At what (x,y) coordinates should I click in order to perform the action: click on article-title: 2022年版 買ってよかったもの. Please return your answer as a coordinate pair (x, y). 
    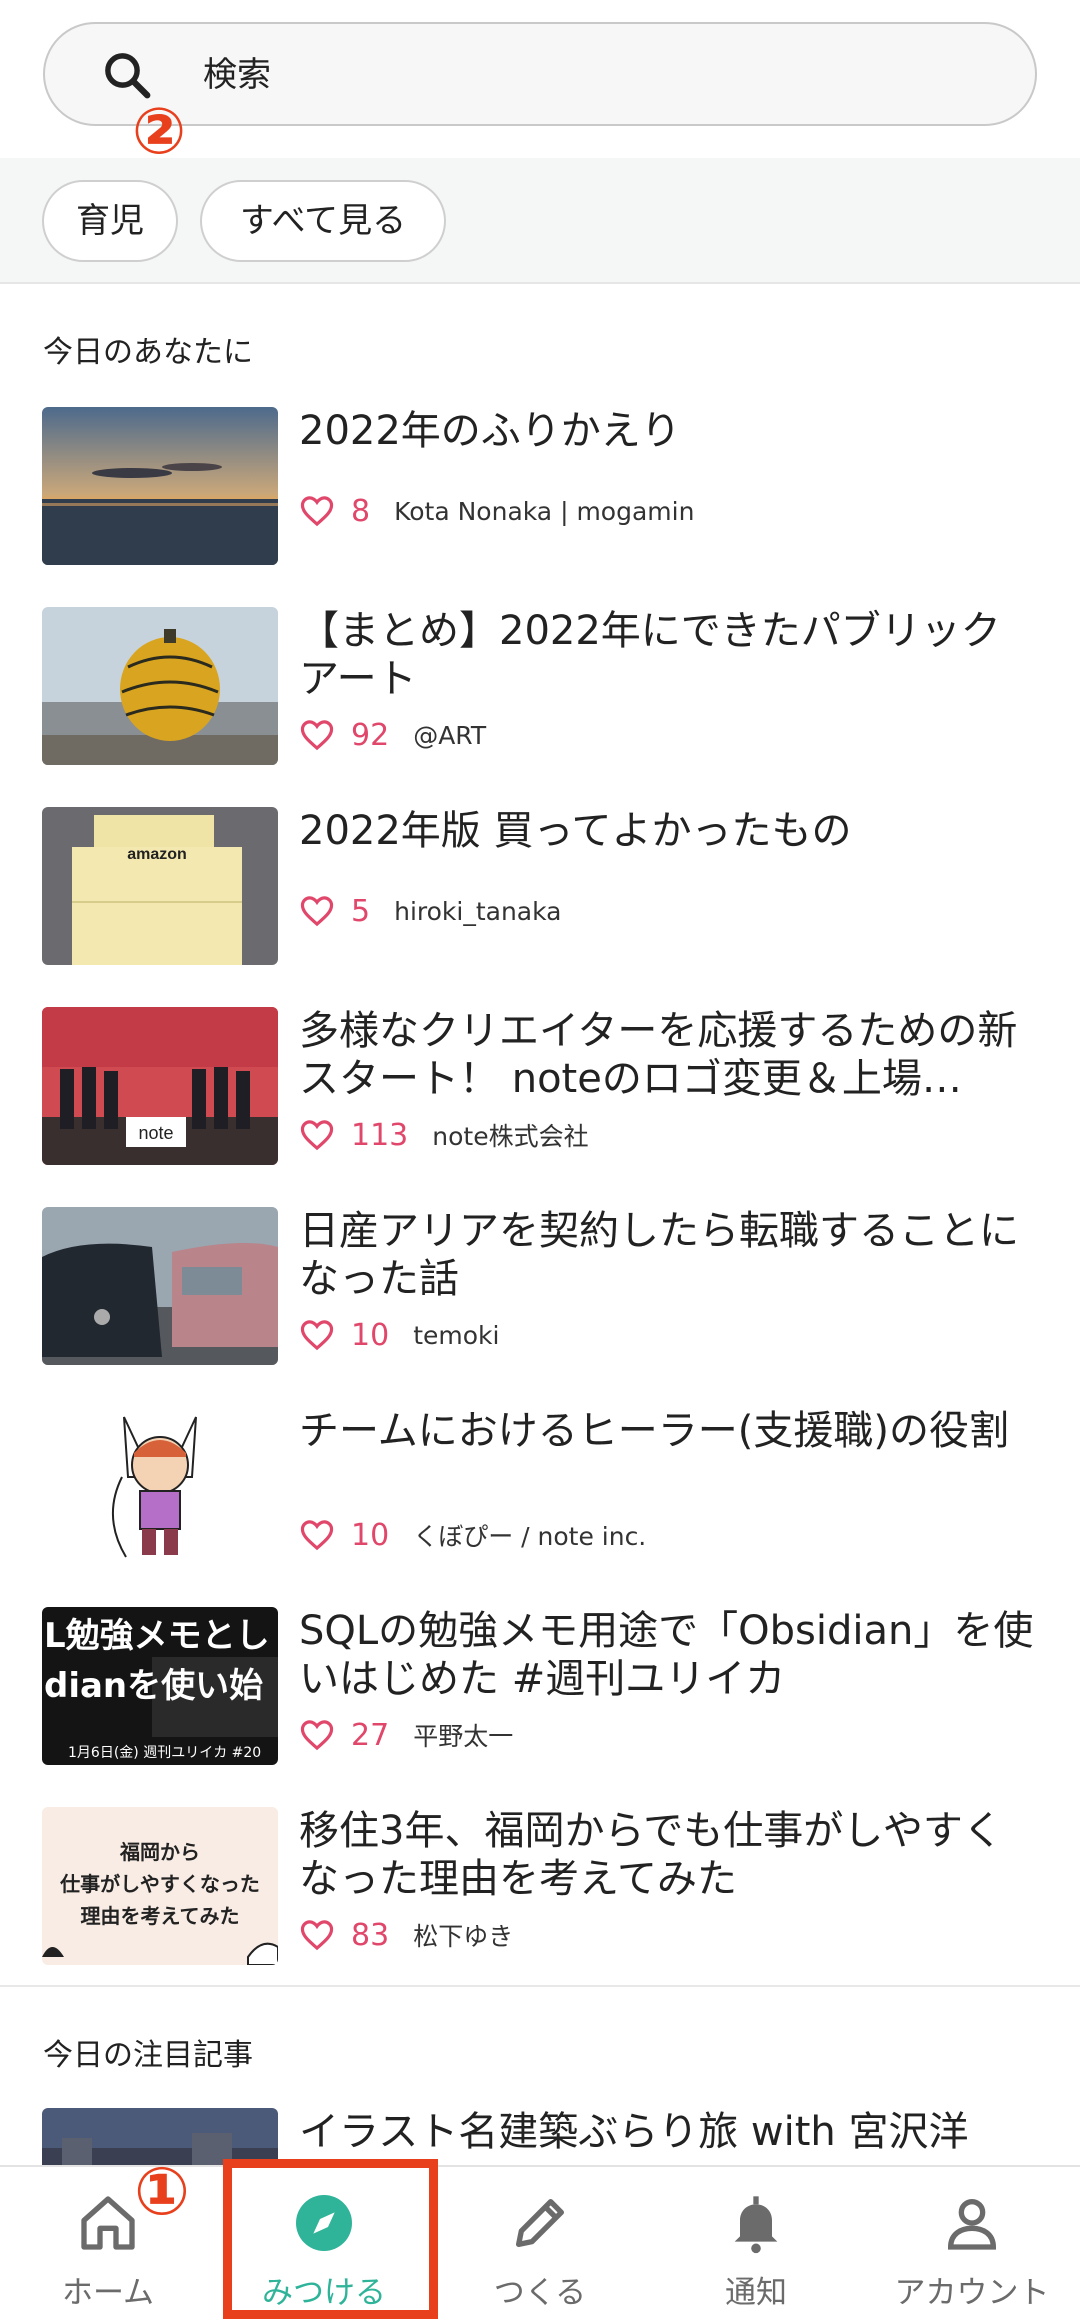
    Looking at the image, I should click on (575, 831).